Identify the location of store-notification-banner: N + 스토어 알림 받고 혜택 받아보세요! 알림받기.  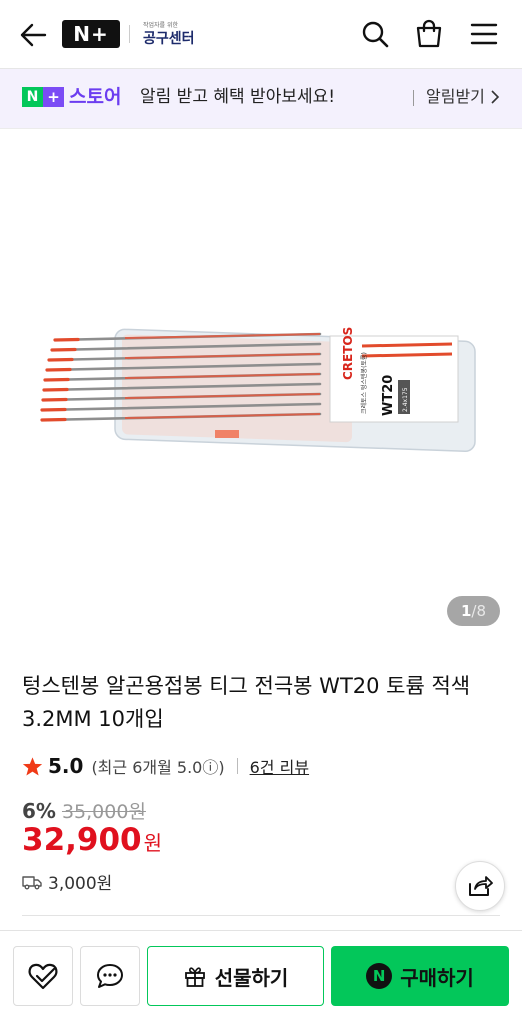
(261, 99).